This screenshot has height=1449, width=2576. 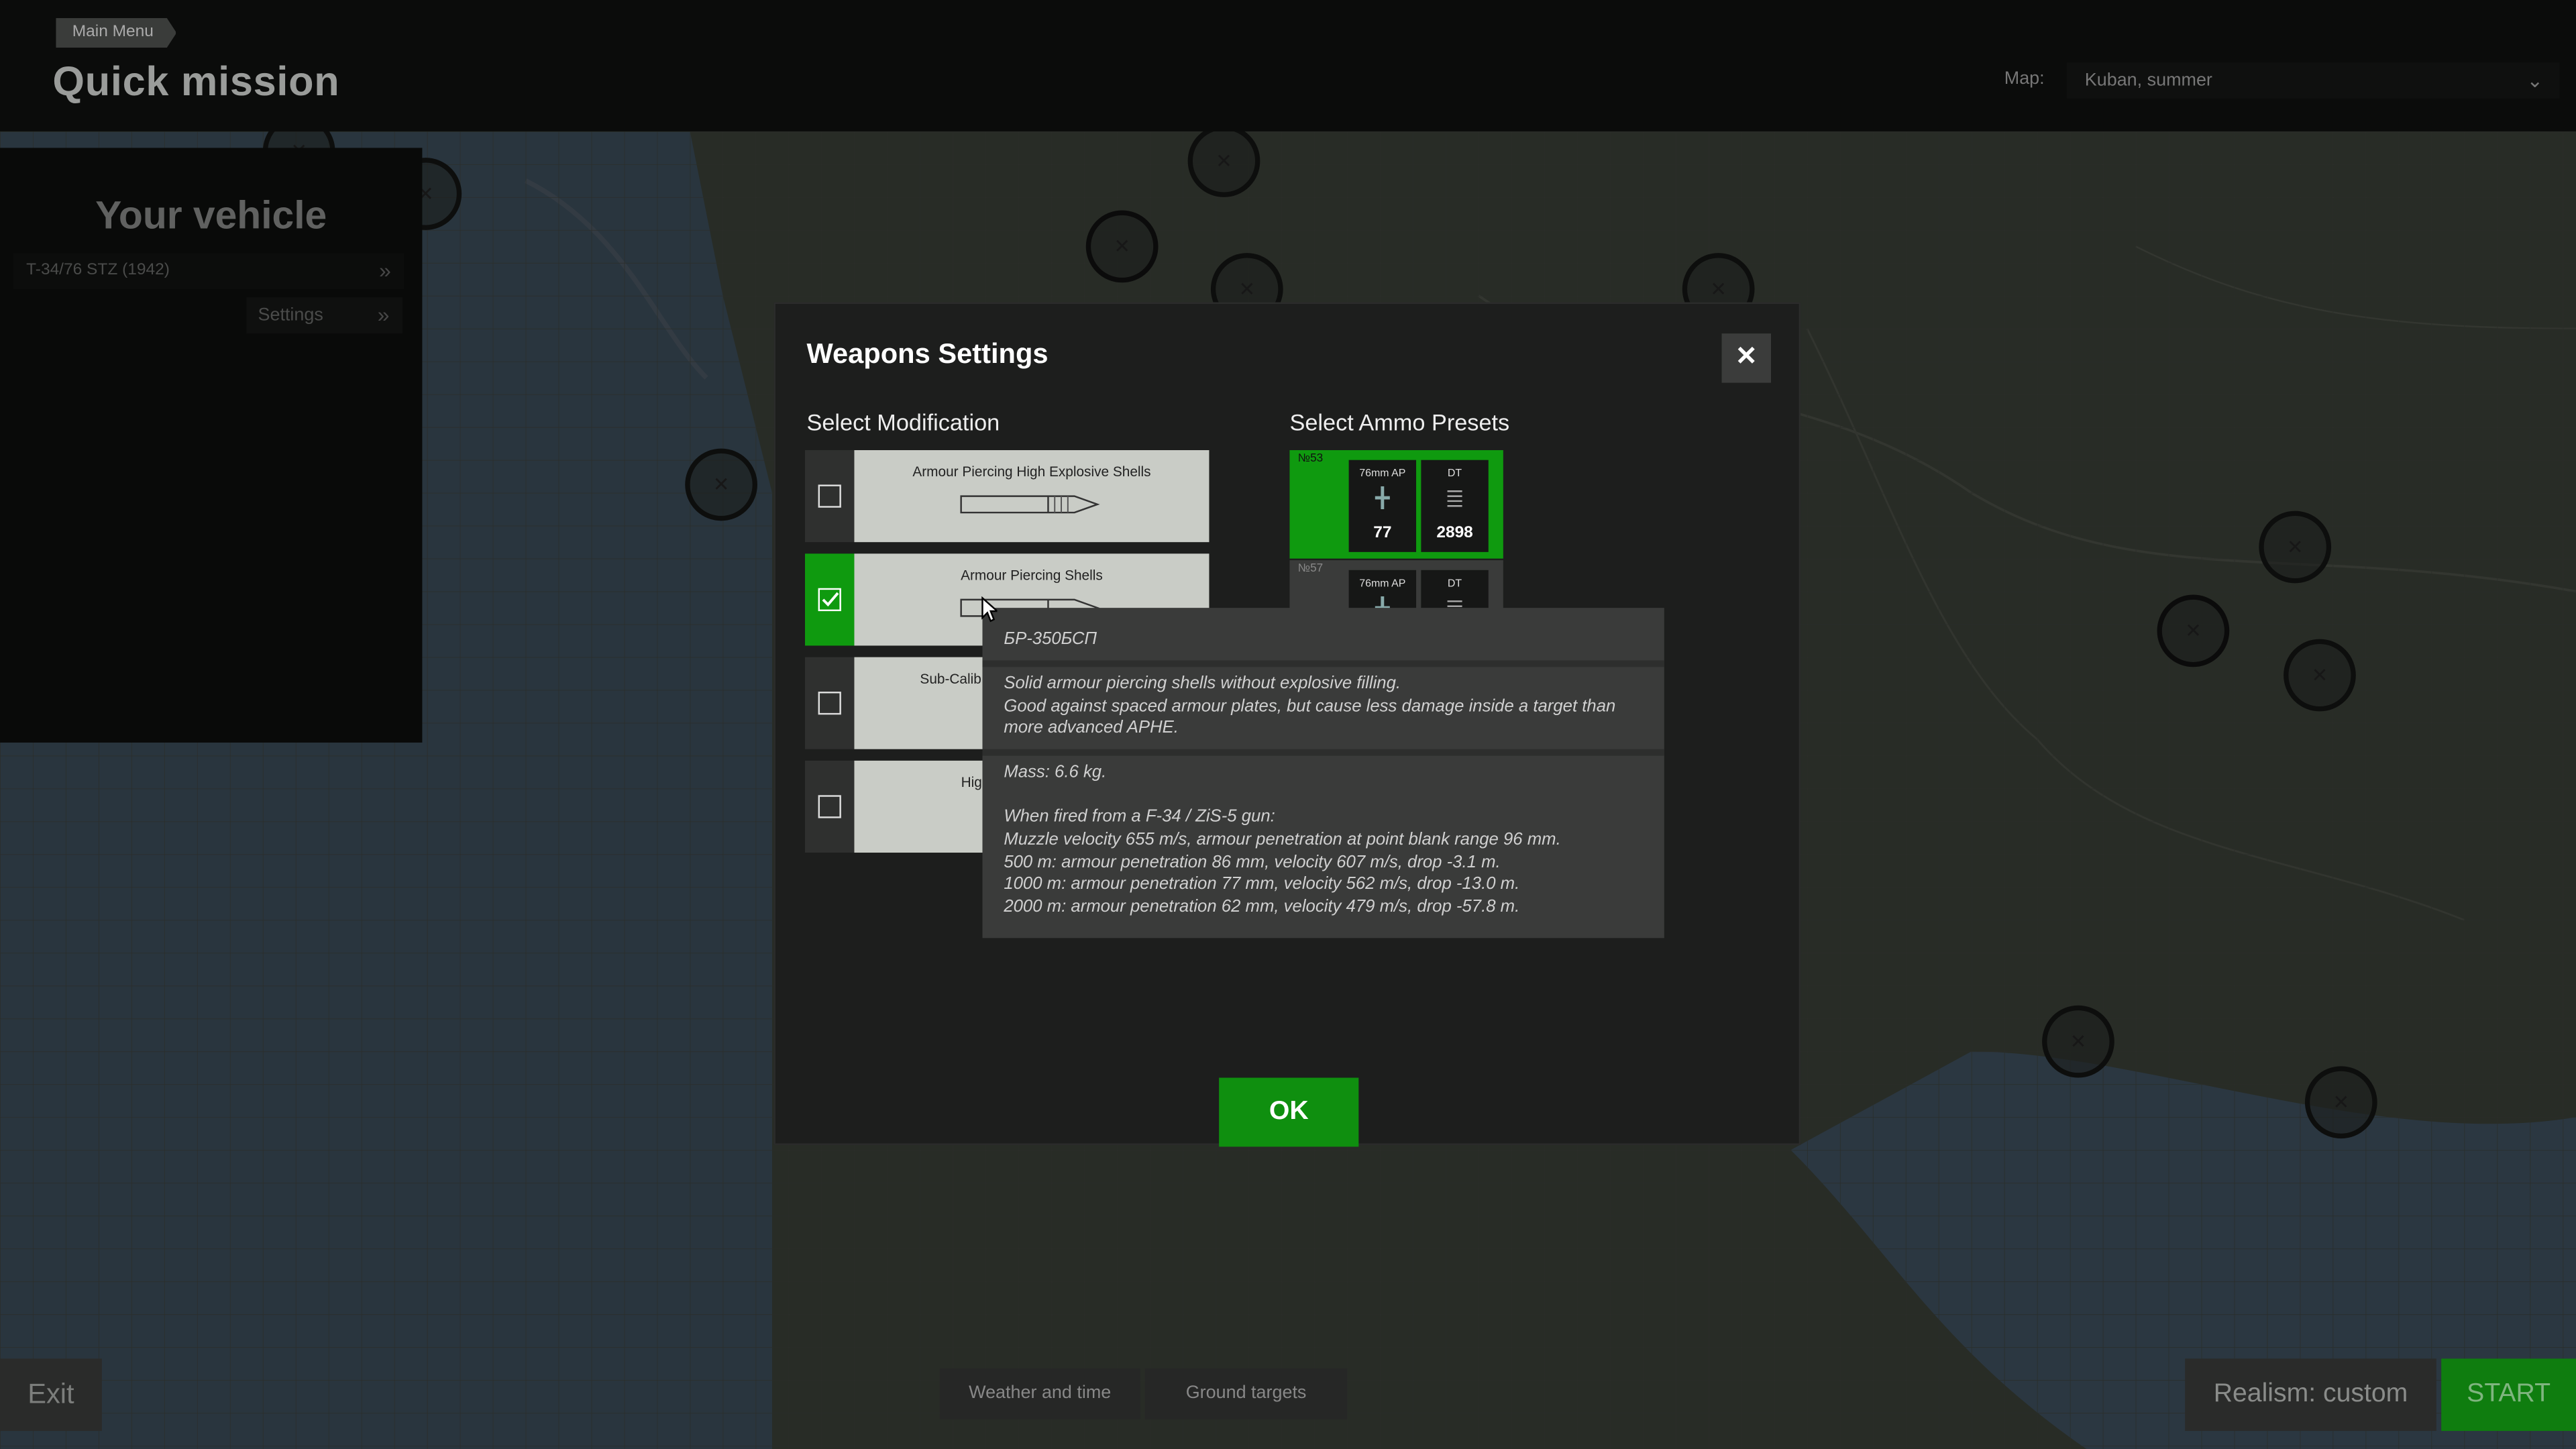 What do you see at coordinates (1310, 570) in the screenshot?
I see `preset-number: №57` at bounding box center [1310, 570].